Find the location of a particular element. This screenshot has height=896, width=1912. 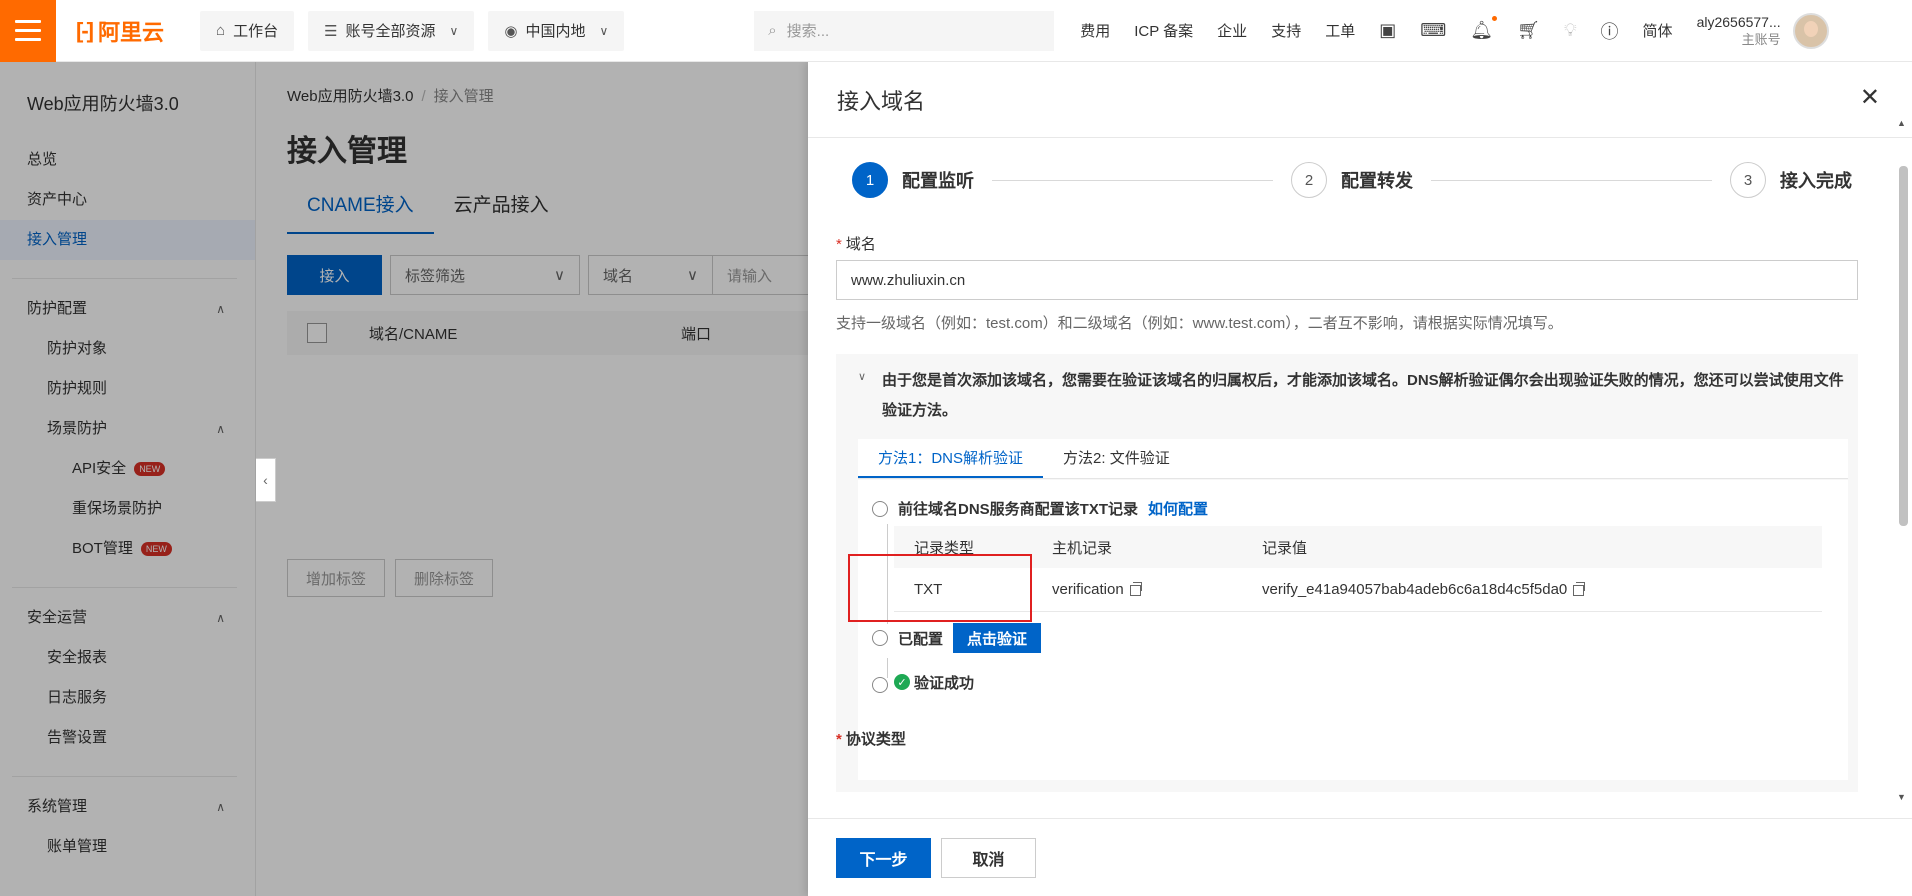

aliyun-logo: [-] 阿里云 is located at coordinates (131, 31).